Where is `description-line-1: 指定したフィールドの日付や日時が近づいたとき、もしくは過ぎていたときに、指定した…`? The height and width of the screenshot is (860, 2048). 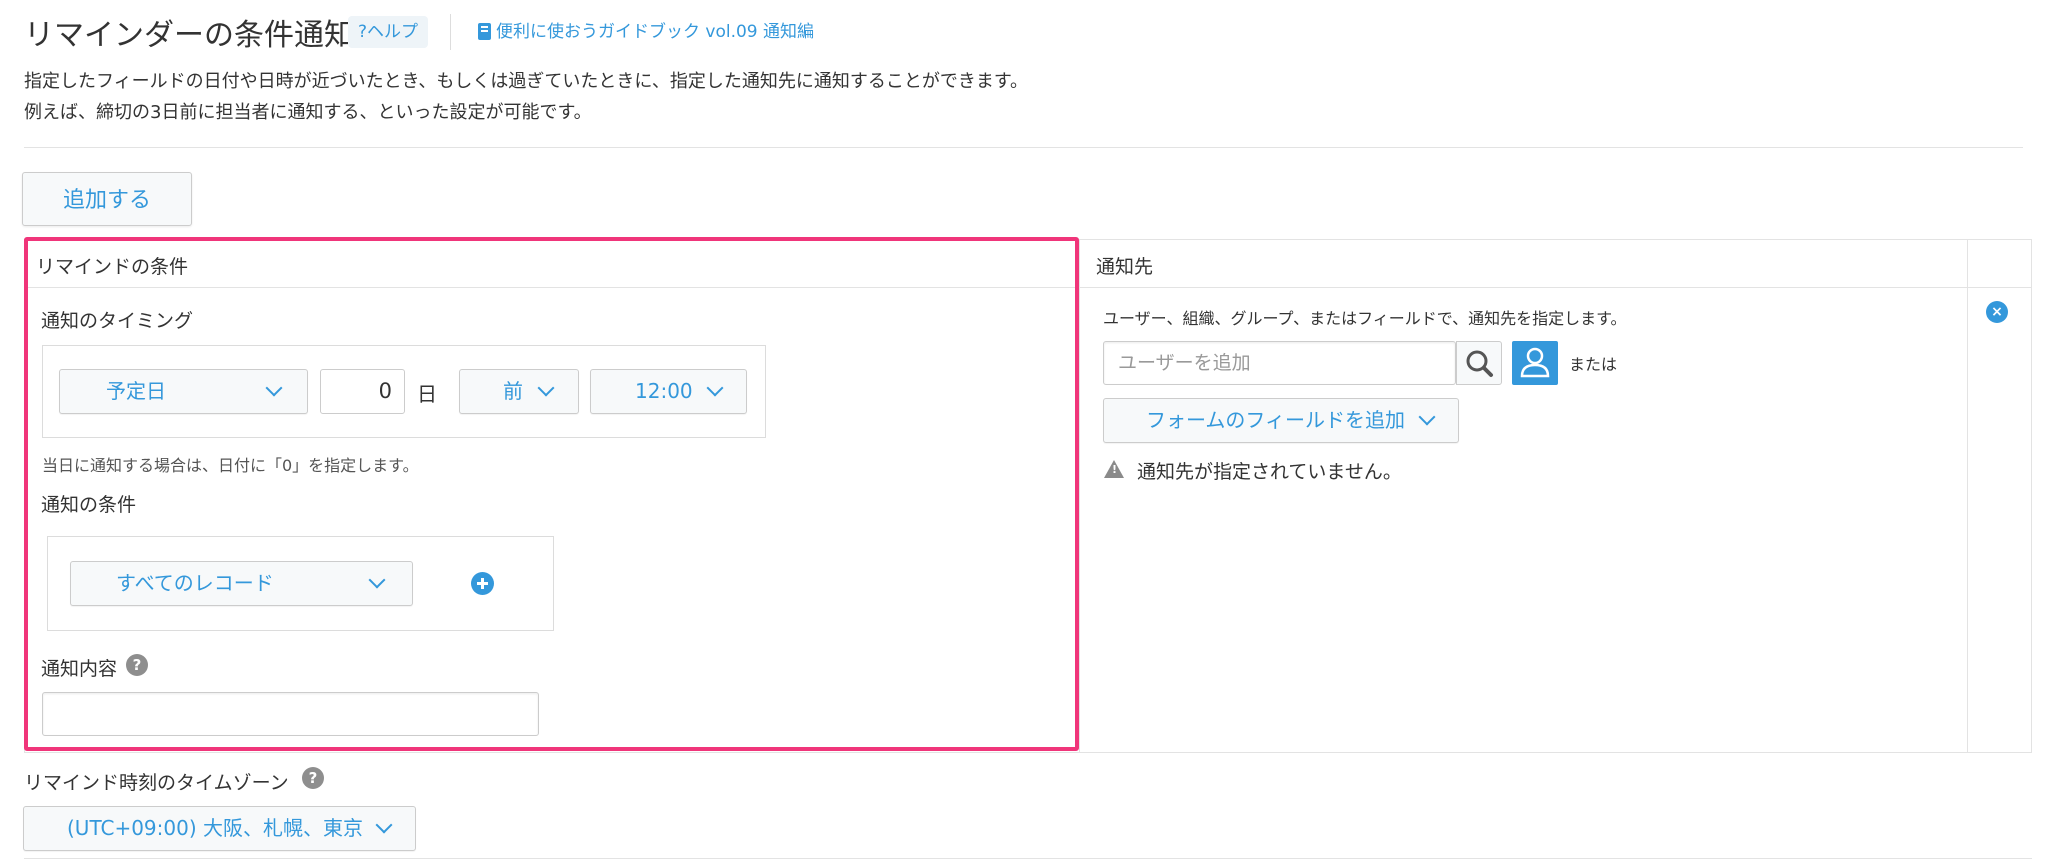 description-line-1: 指定したフィールドの日付や日時が近づいたとき、もしくは過ぎていたときに、指定した… is located at coordinates (526, 81).